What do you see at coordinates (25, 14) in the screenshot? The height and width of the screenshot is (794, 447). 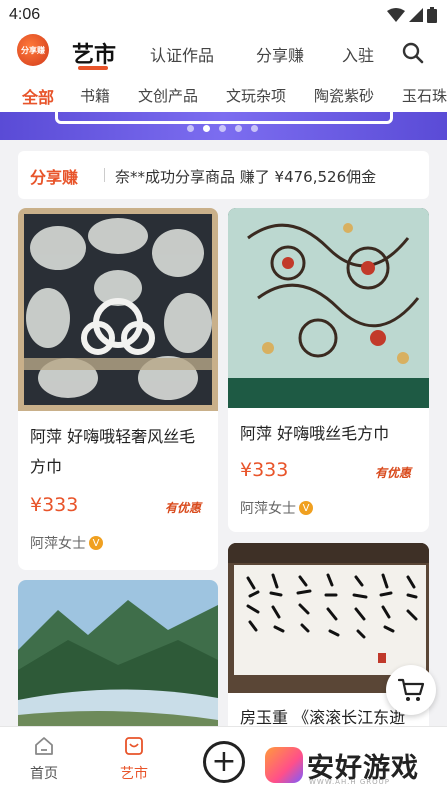 I see `status-time: 4:06` at bounding box center [25, 14].